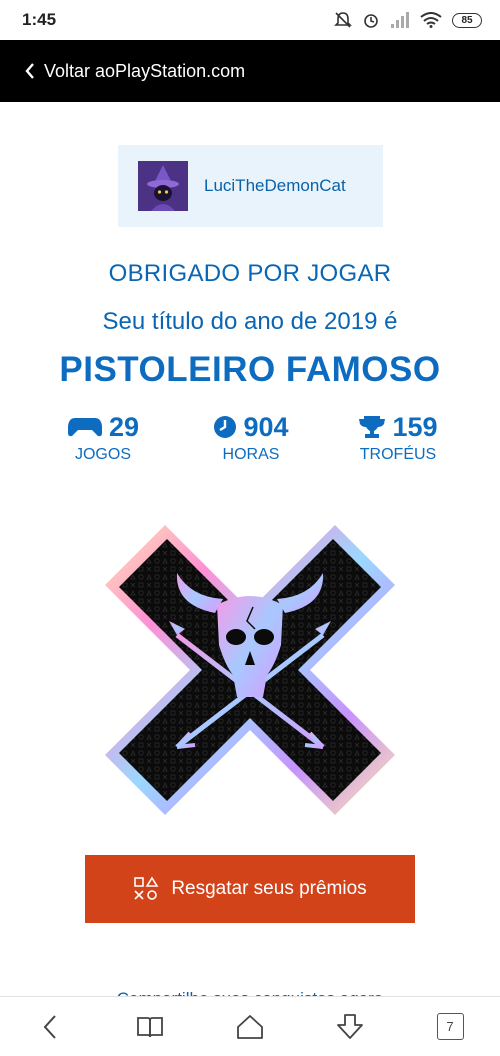 The height and width of the screenshot is (1056, 500). Describe the element at coordinates (250, 273) in the screenshot. I see `thanks-heading: OBRIGADO POR JOGAR` at that location.